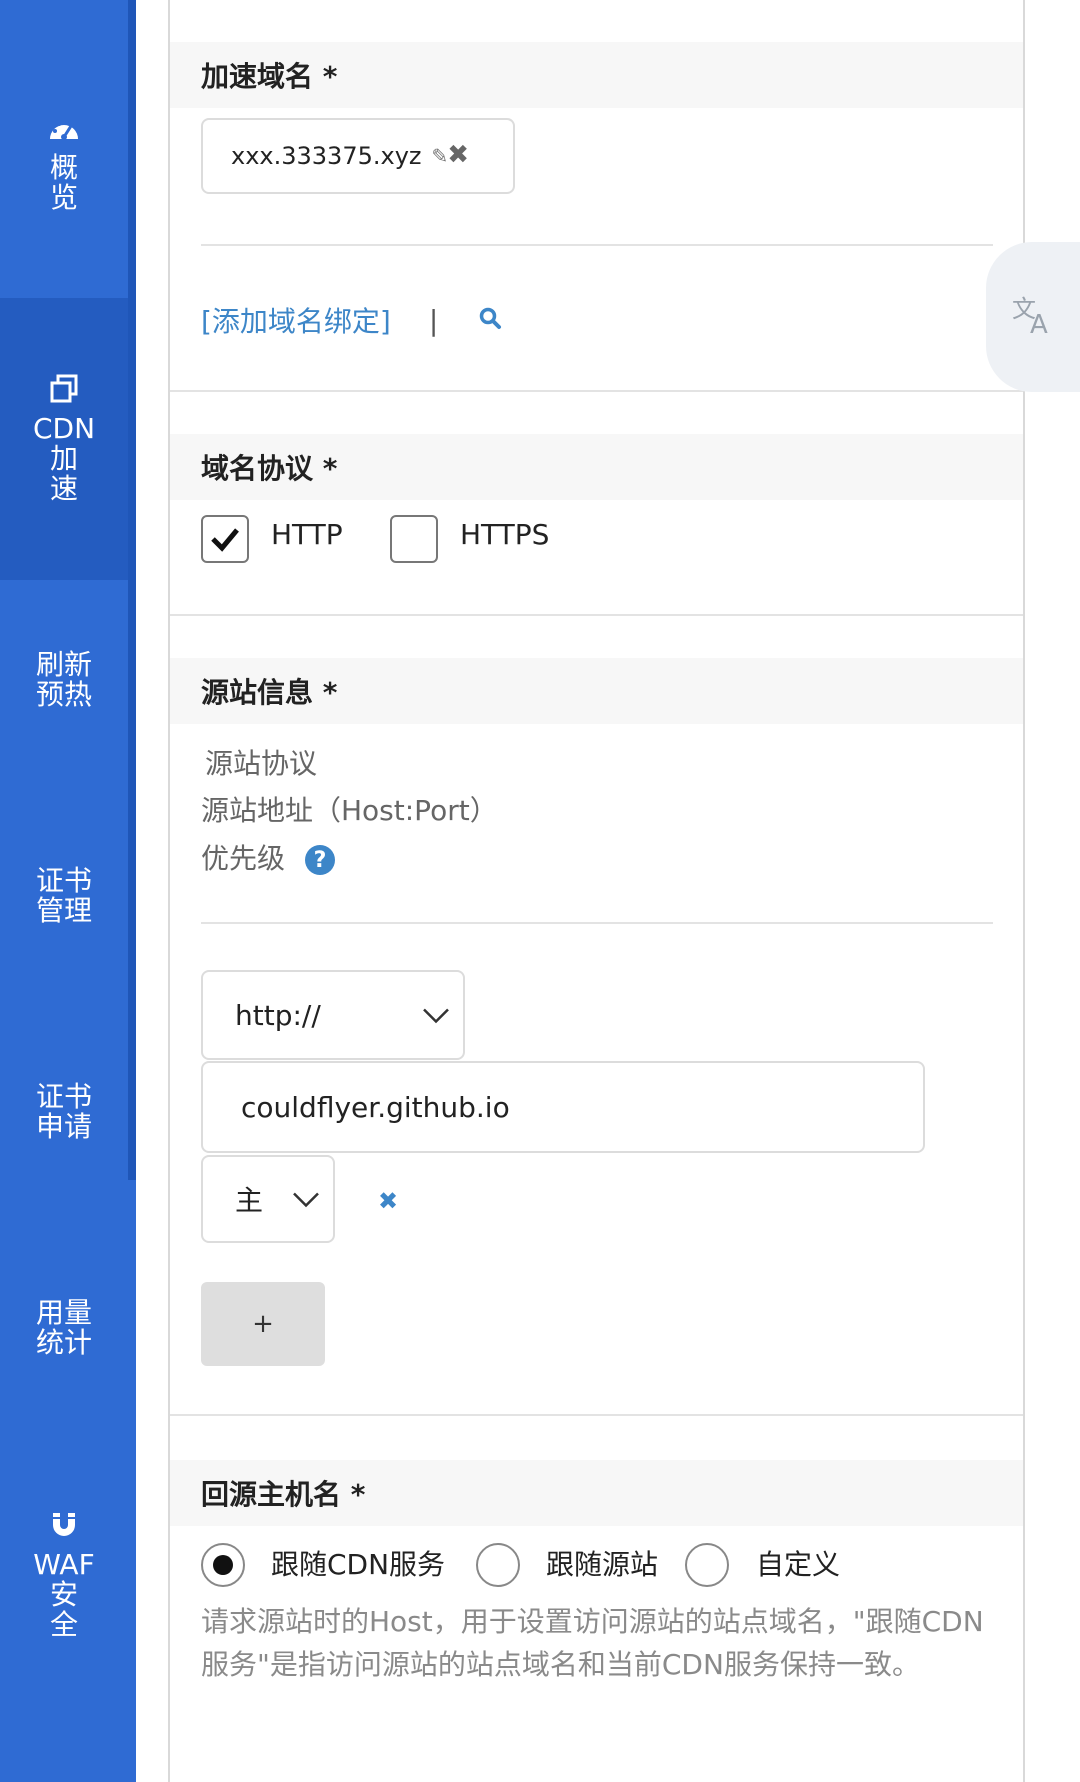 This screenshot has width=1080, height=1782. Describe the element at coordinates (707, 1565) in the screenshot. I see `radio-custom` at that location.